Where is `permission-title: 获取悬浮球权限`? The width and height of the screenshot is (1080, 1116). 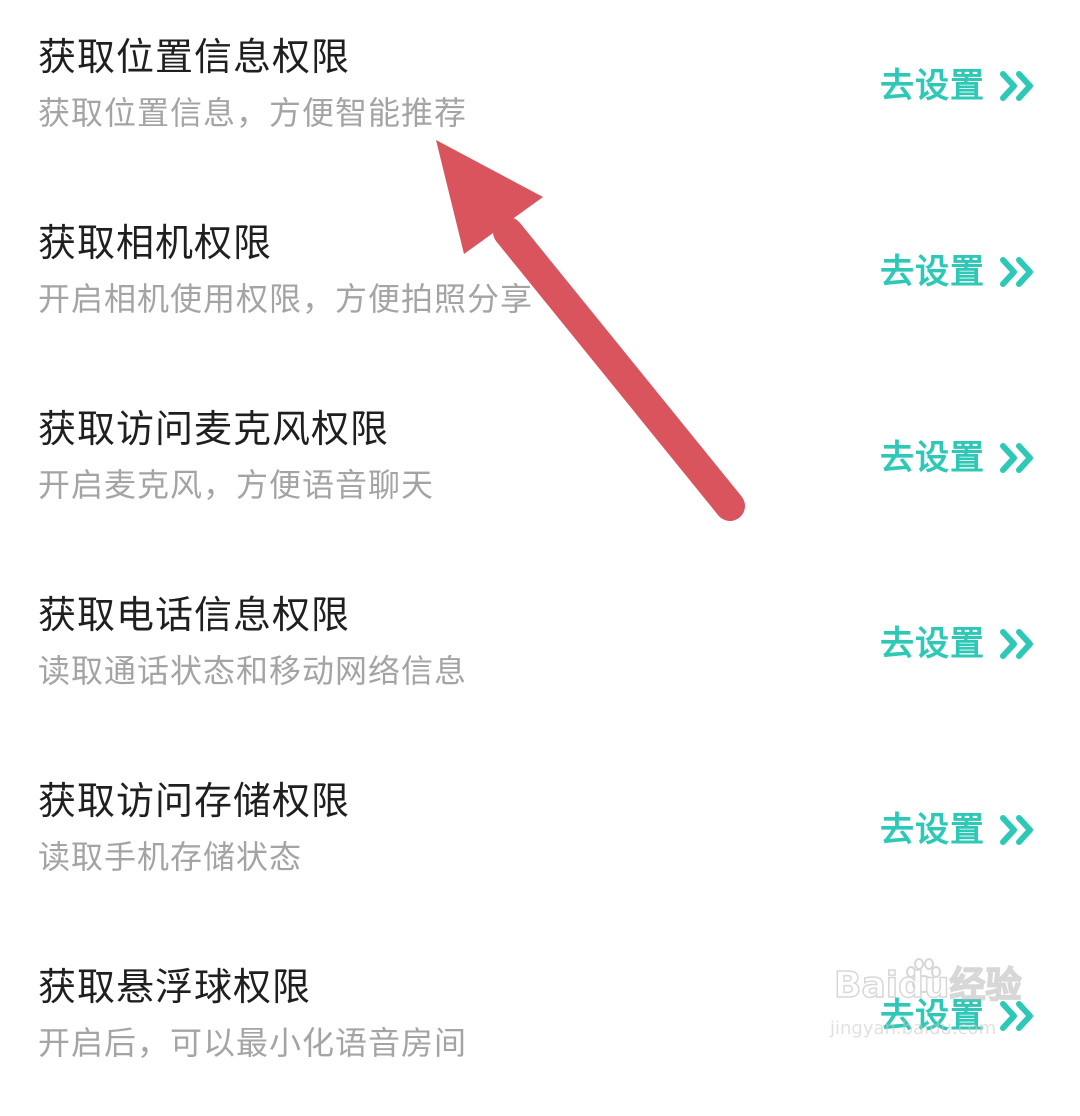
permission-title: 获取悬浮球权限 is located at coordinates (175, 987).